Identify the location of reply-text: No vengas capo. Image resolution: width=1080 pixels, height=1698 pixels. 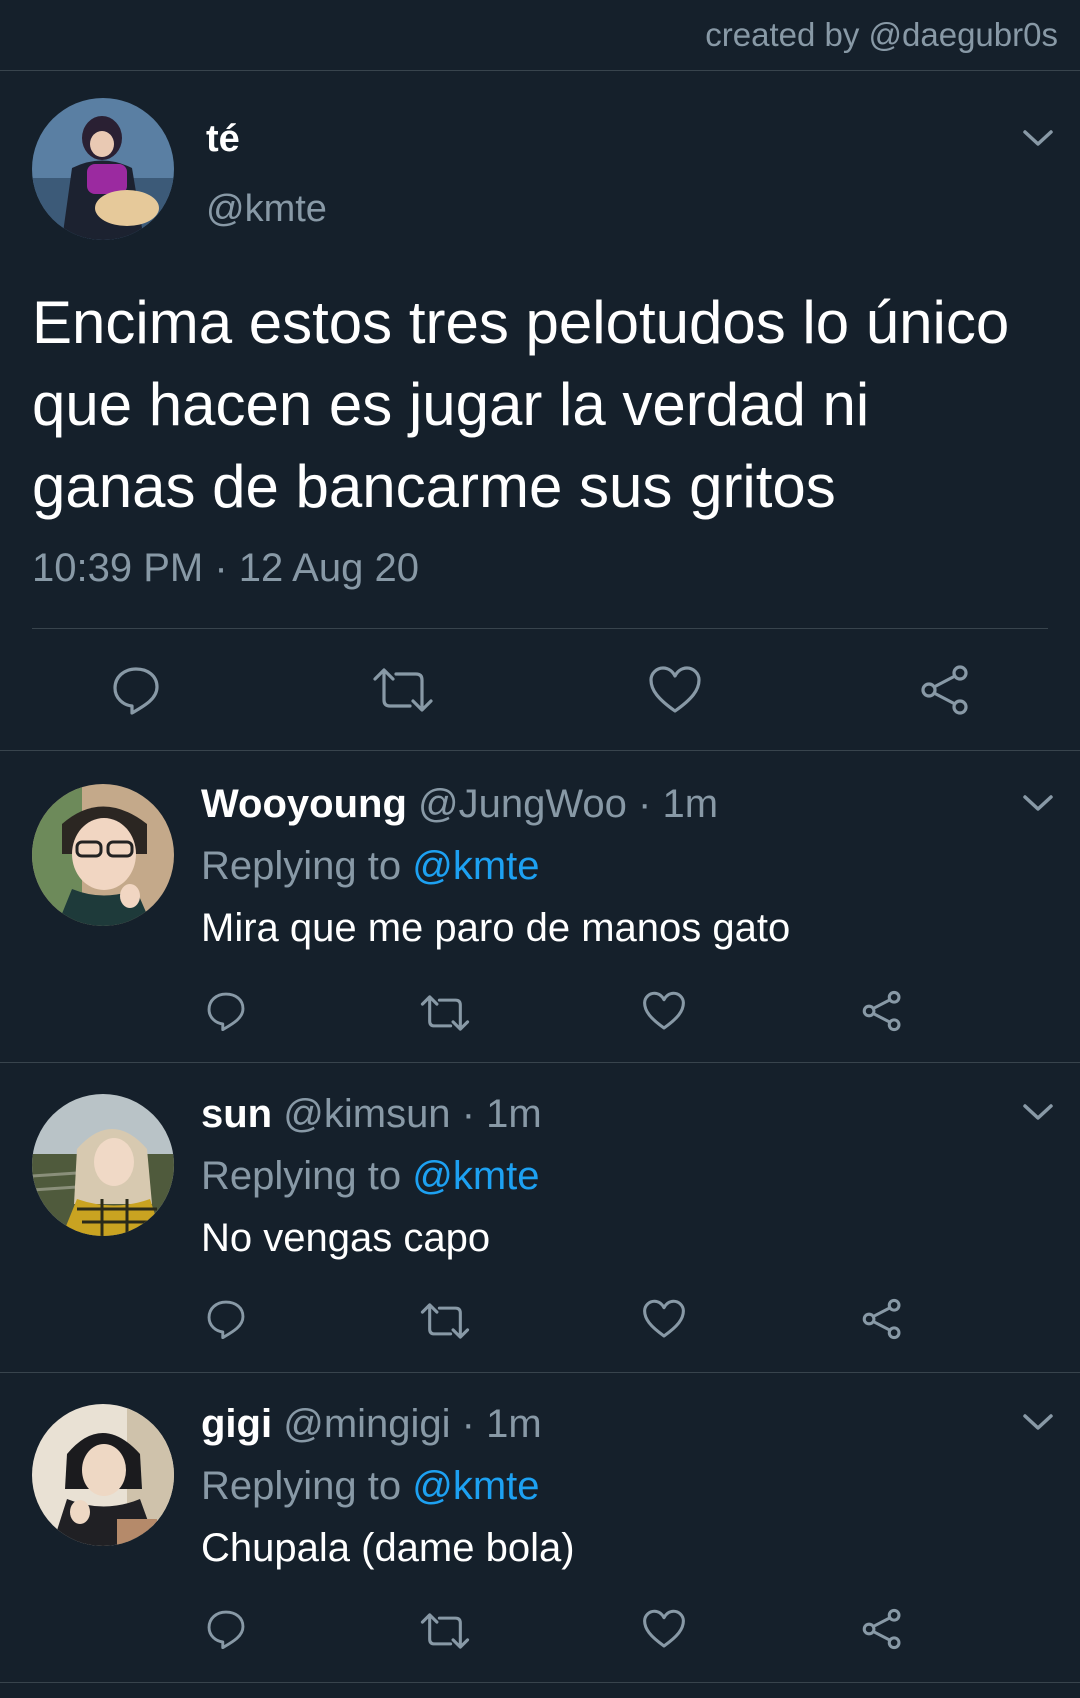
(346, 1238).